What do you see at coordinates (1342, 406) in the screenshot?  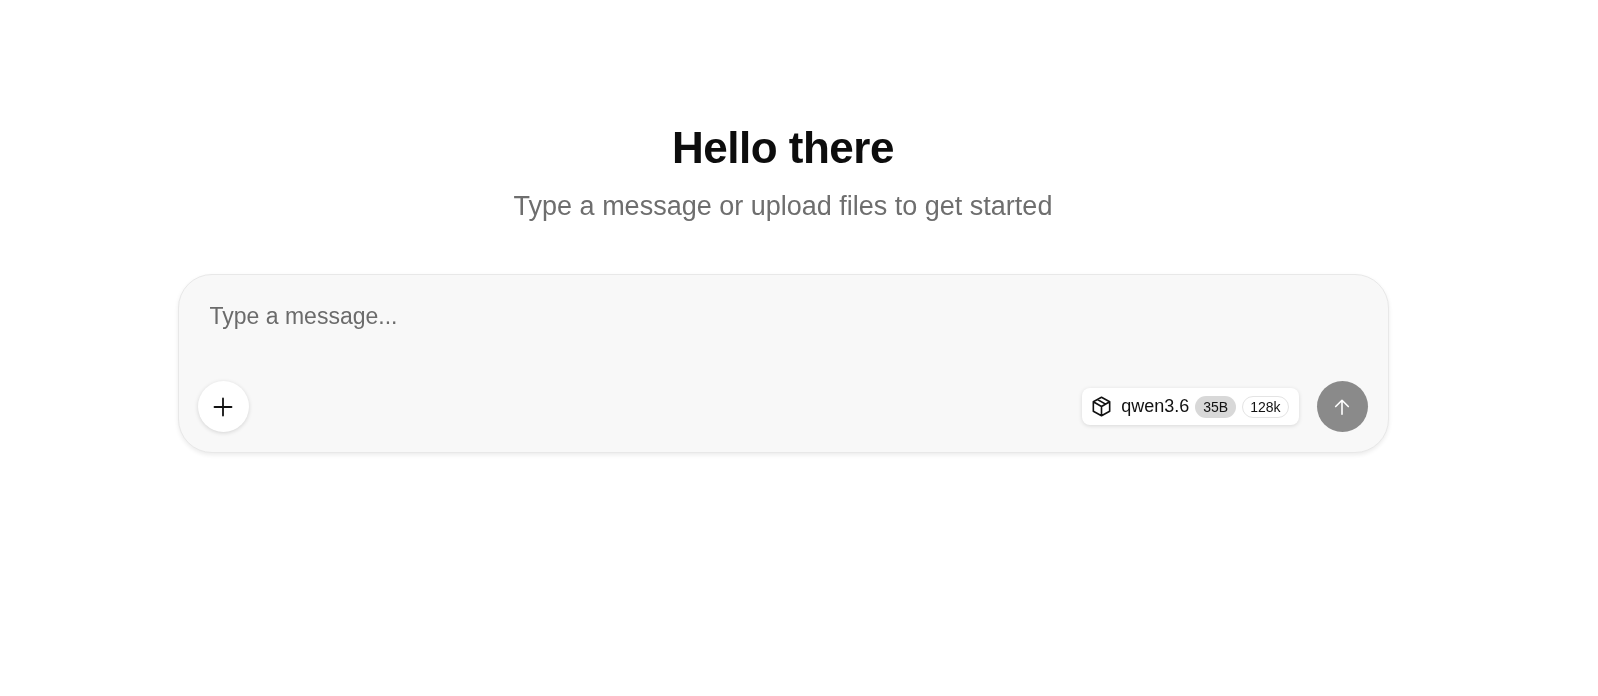 I see `arrow-up-icon` at bounding box center [1342, 406].